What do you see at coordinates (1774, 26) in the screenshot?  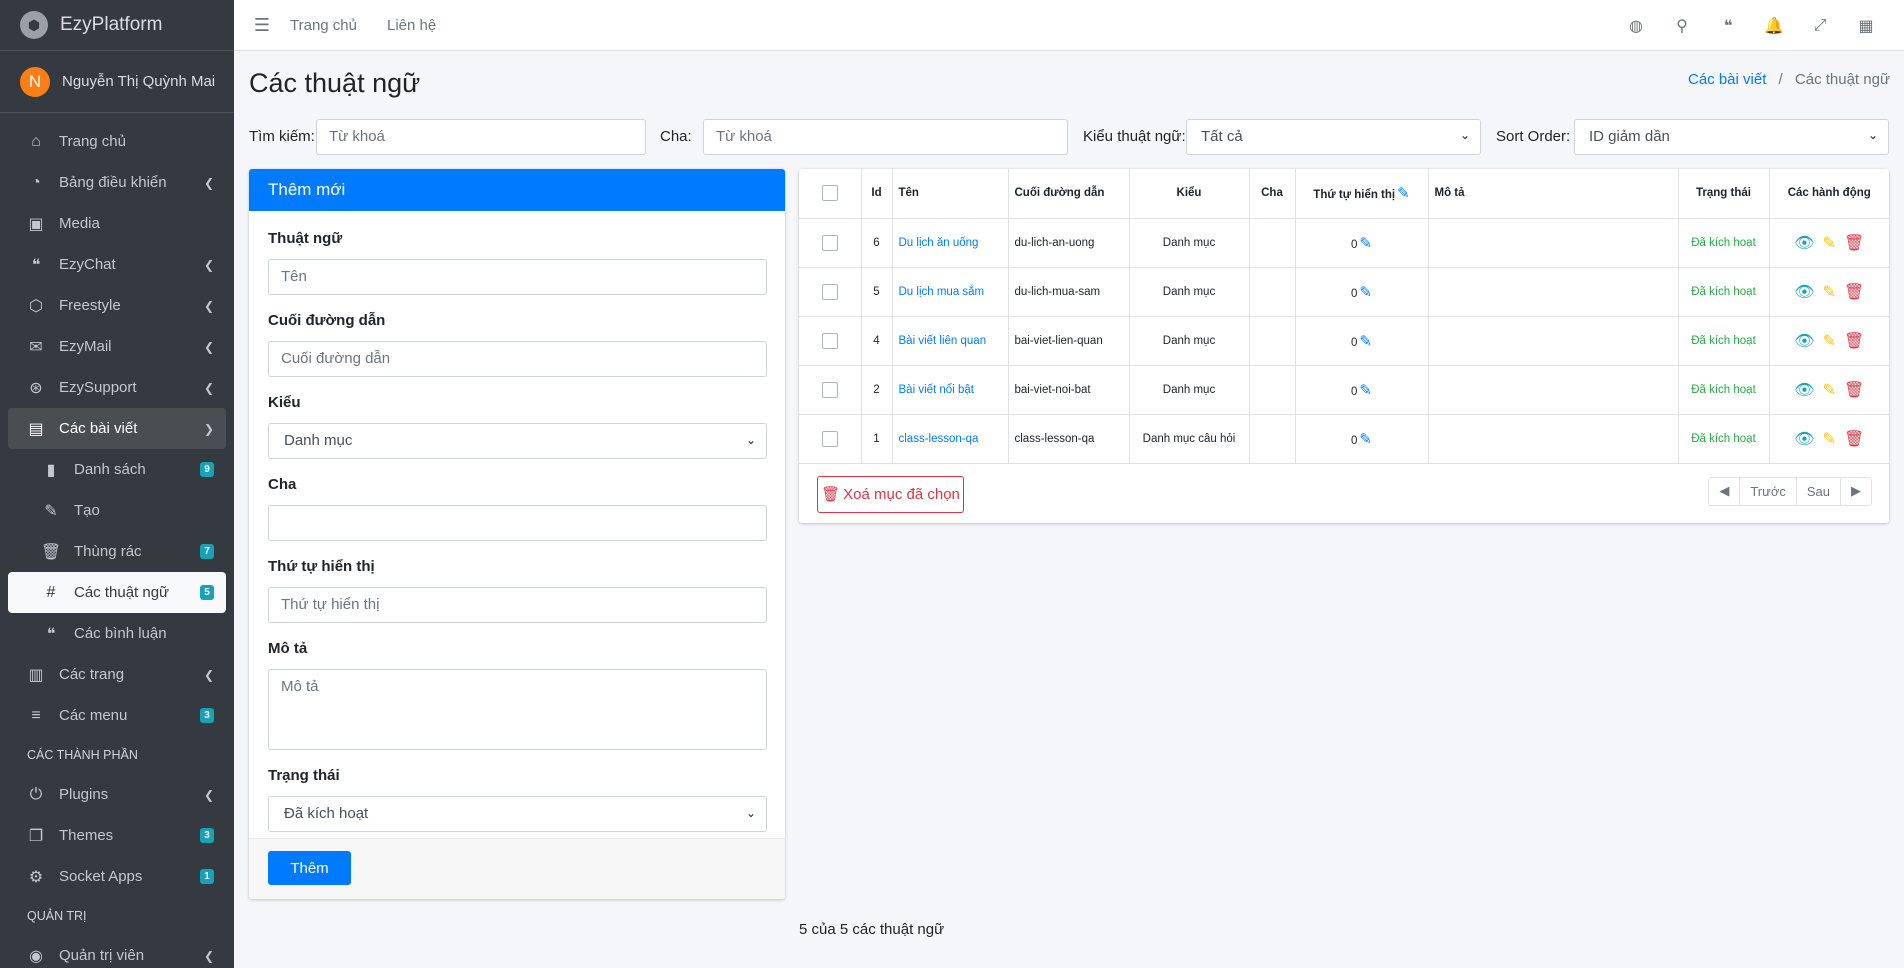 I see `bell-icon: 🔔` at bounding box center [1774, 26].